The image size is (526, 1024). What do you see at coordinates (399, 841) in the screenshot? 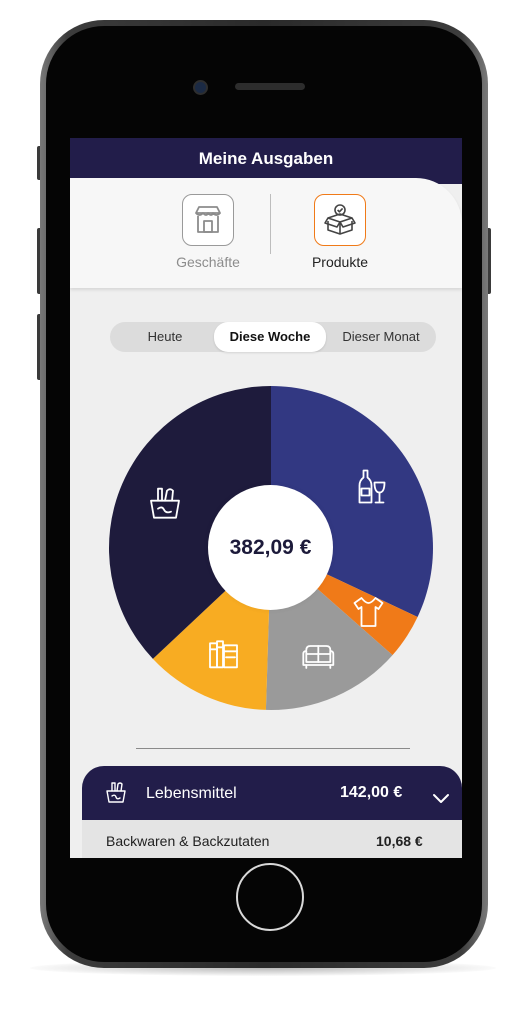
I see `subcategory-amount: 10,68 €` at bounding box center [399, 841].